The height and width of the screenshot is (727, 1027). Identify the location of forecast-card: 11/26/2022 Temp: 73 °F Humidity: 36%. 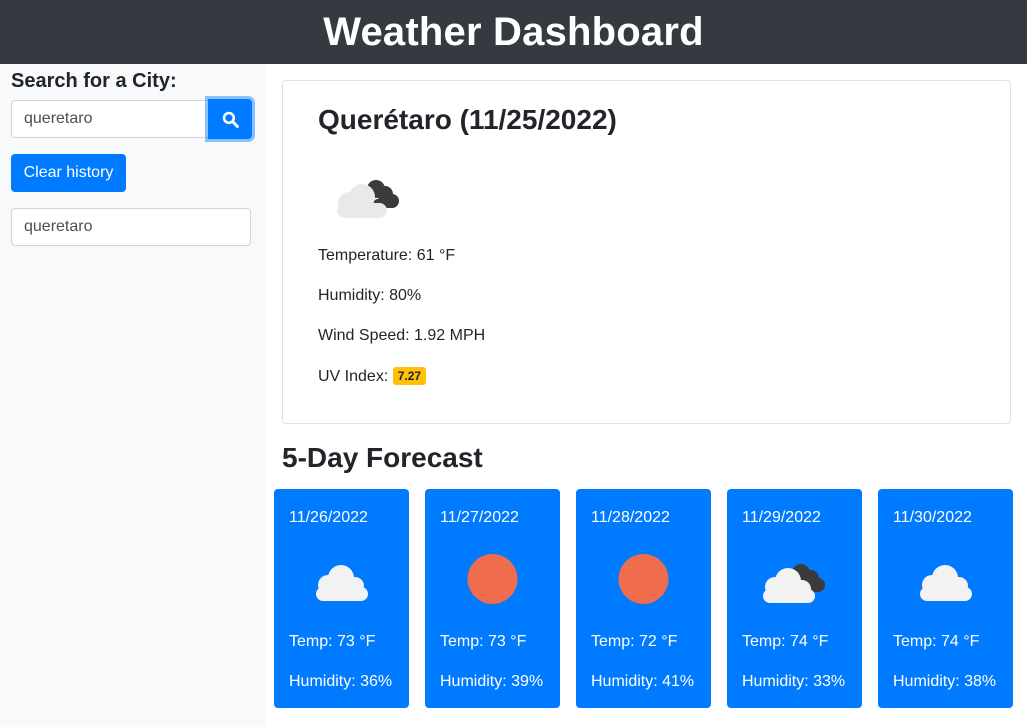
(341, 598).